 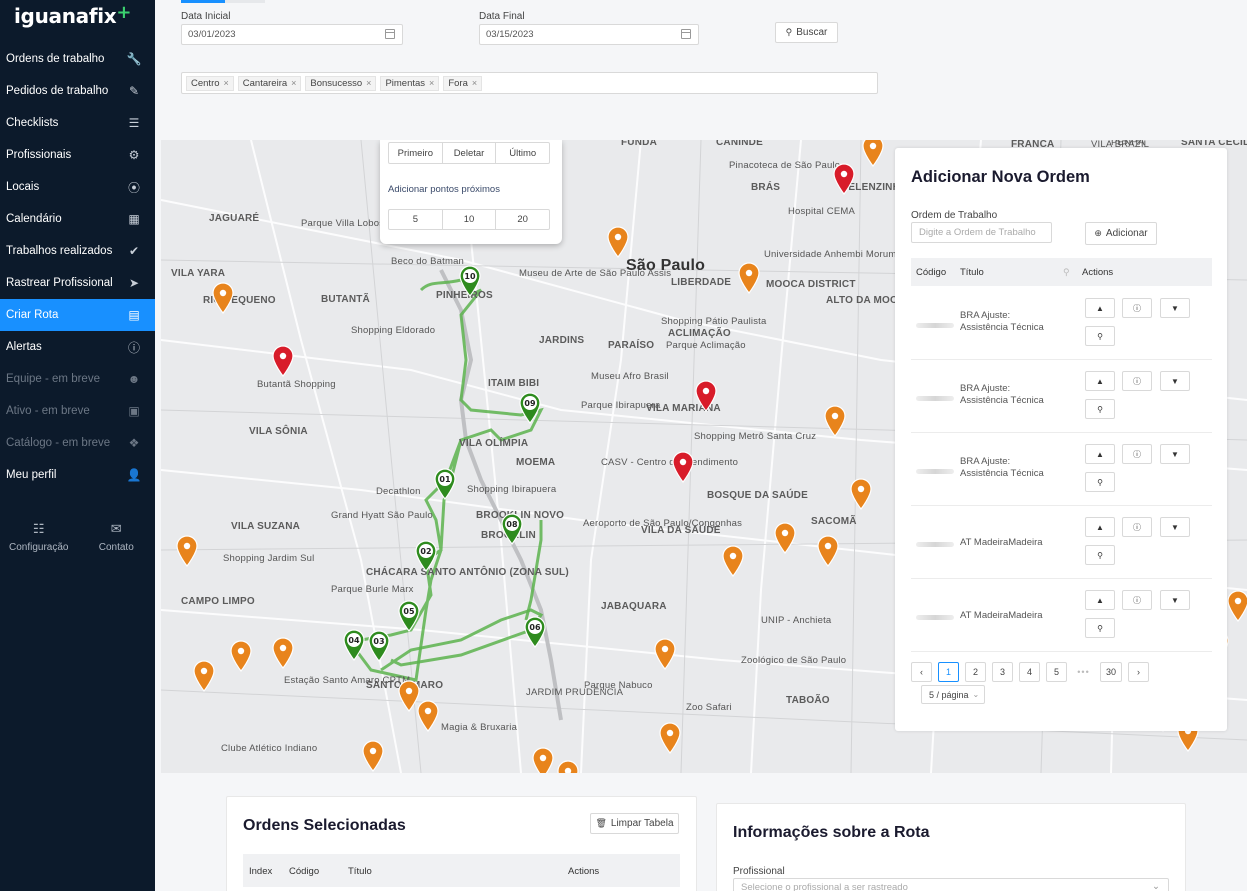 What do you see at coordinates (470, 219) in the screenshot?
I see `nearby-option-10: 10` at bounding box center [470, 219].